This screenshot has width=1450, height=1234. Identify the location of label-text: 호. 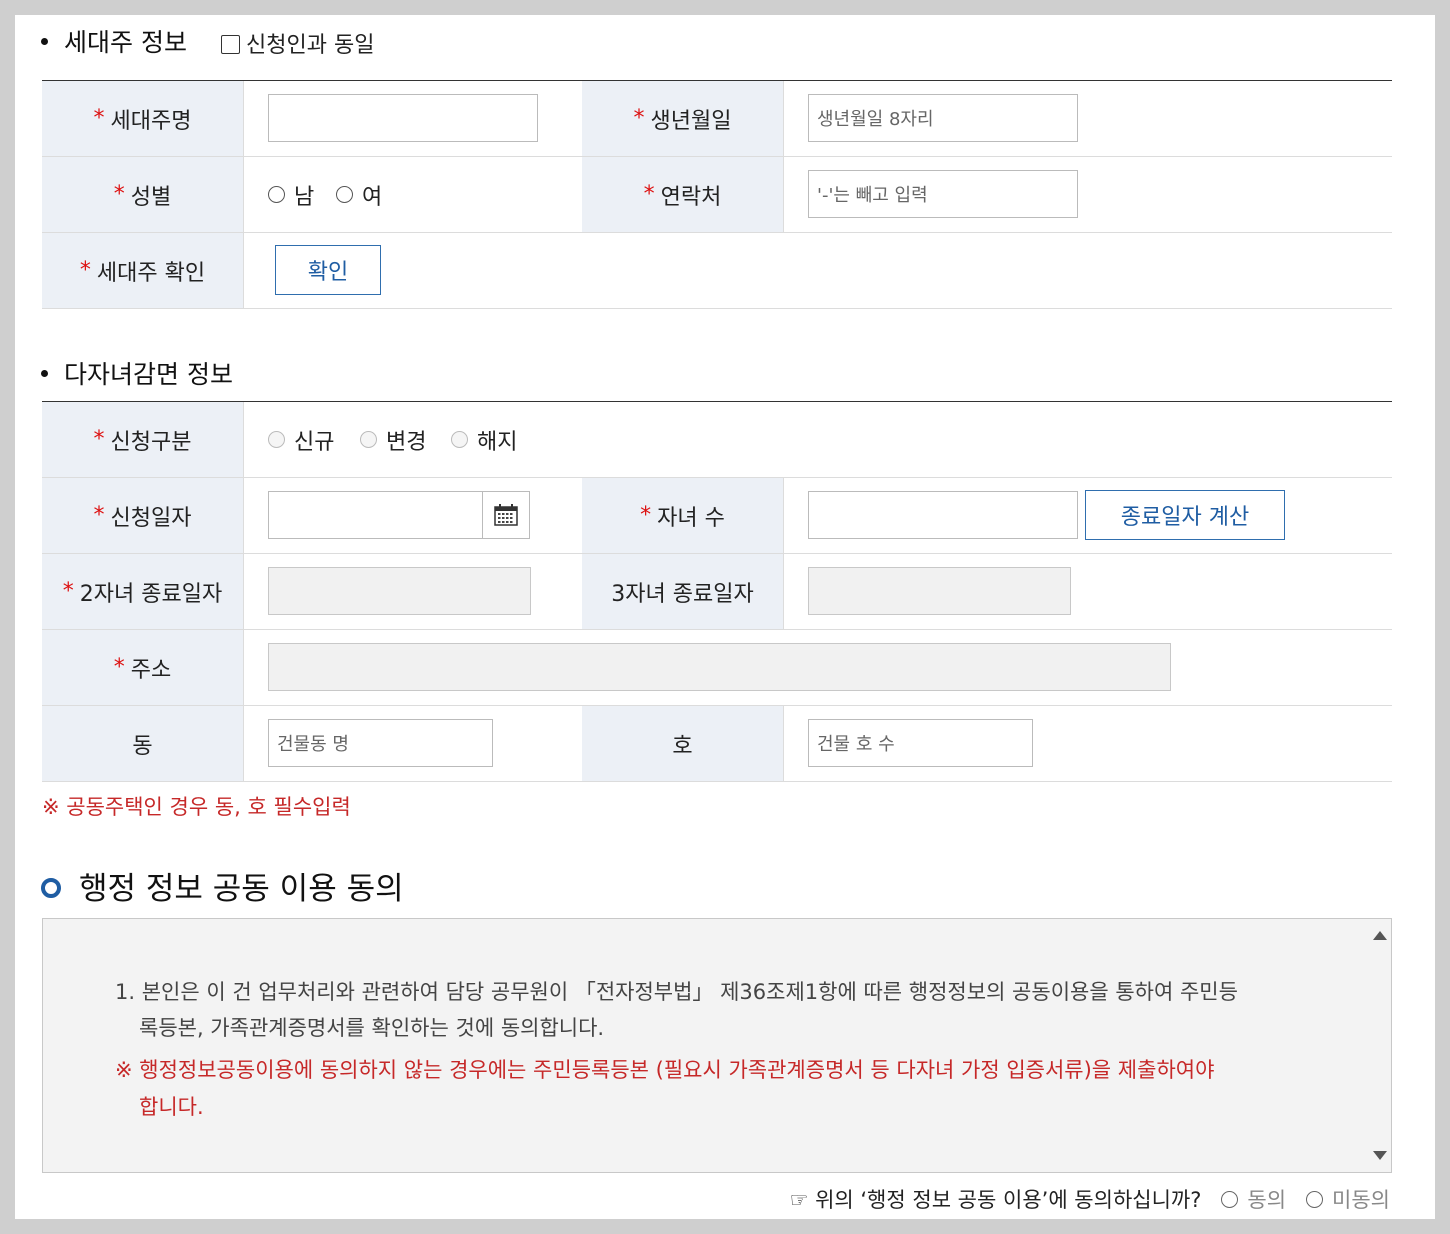
(682, 746).